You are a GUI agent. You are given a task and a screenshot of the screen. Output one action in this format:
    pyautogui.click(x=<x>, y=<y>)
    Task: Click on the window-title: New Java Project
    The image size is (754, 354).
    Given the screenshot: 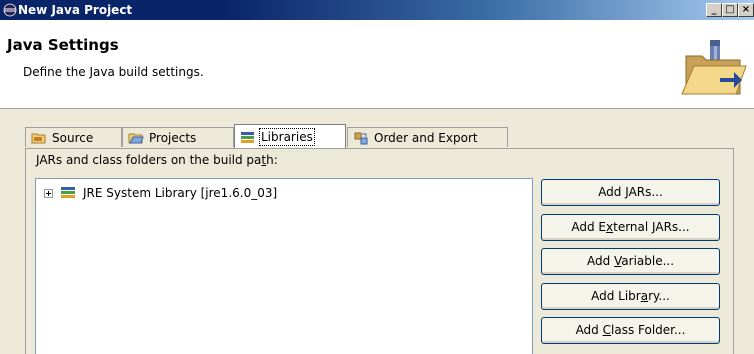 What is the action you would take?
    pyautogui.click(x=75, y=10)
    